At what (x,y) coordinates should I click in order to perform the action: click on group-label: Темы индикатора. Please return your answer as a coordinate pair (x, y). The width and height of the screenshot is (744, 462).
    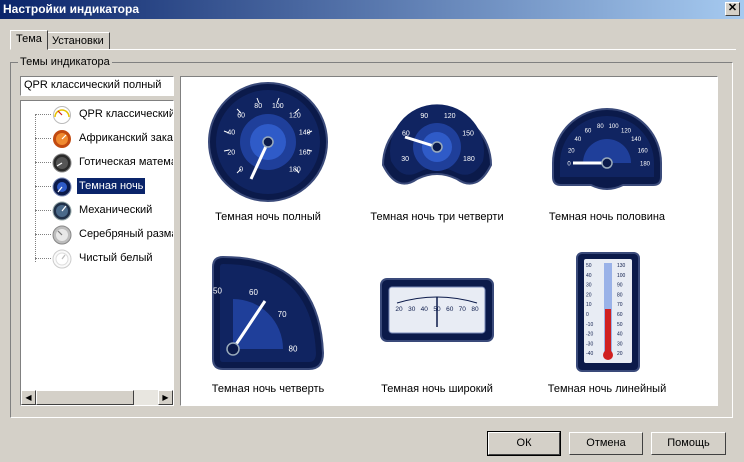
    Looking at the image, I should click on (65, 62).